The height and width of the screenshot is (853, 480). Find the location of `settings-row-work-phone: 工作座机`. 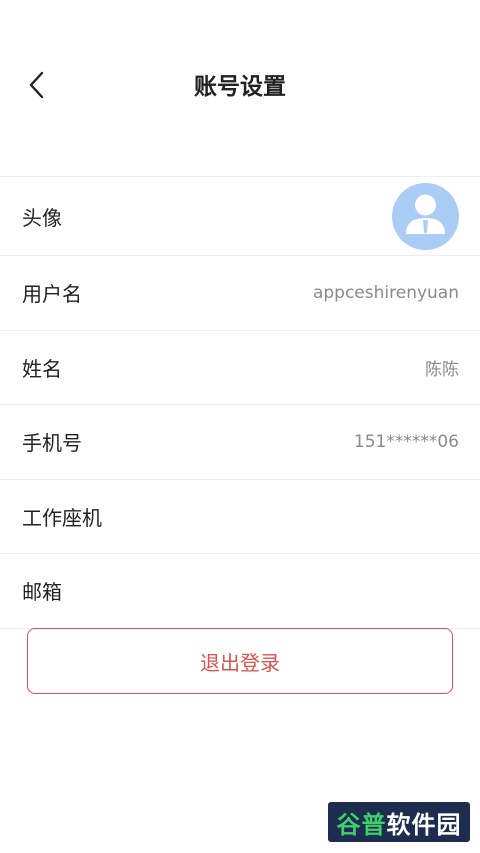

settings-row-work-phone: 工作座机 is located at coordinates (240, 516).